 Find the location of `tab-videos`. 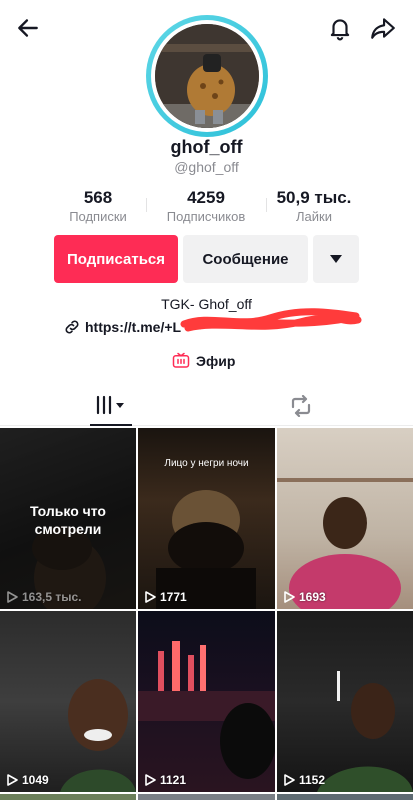

tab-videos is located at coordinates (111, 406).